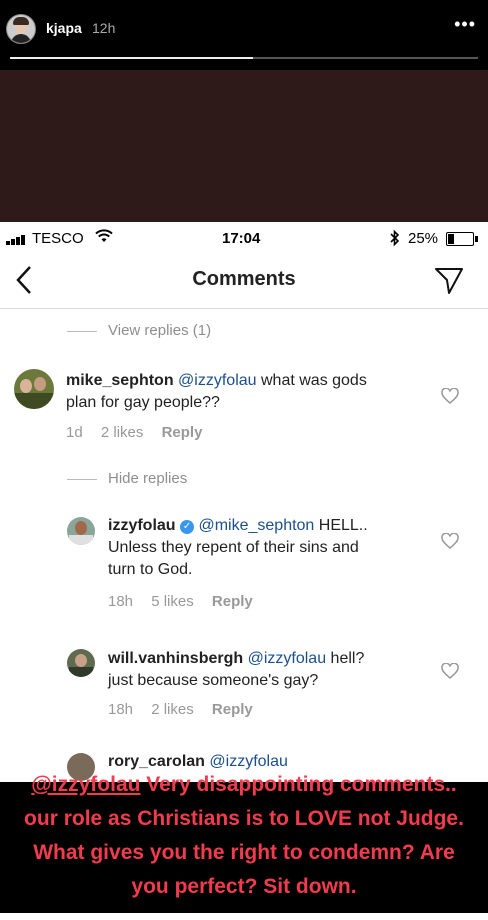 The width and height of the screenshot is (488, 920). Describe the element at coordinates (345, 658) in the screenshot. I see `comment-body: hell?` at that location.